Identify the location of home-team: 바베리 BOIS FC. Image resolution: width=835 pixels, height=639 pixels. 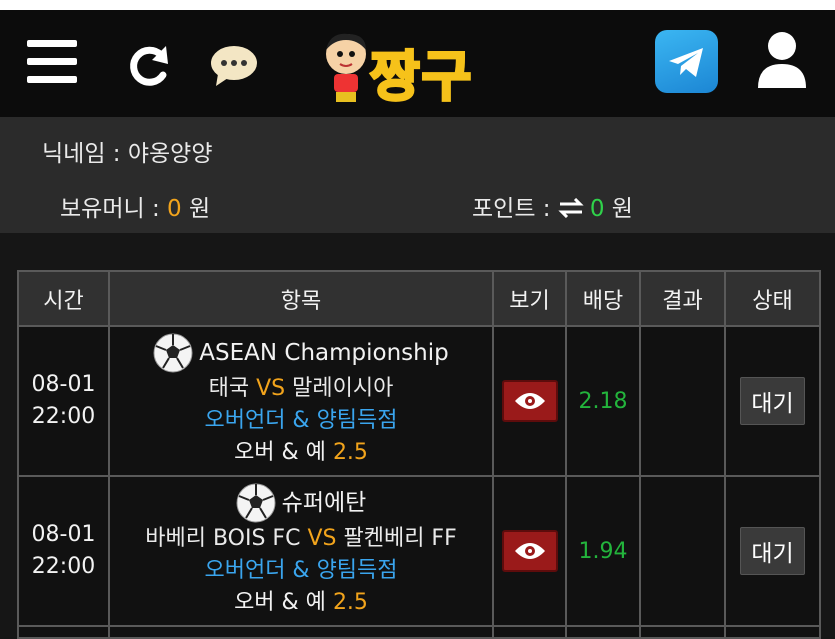
(223, 538).